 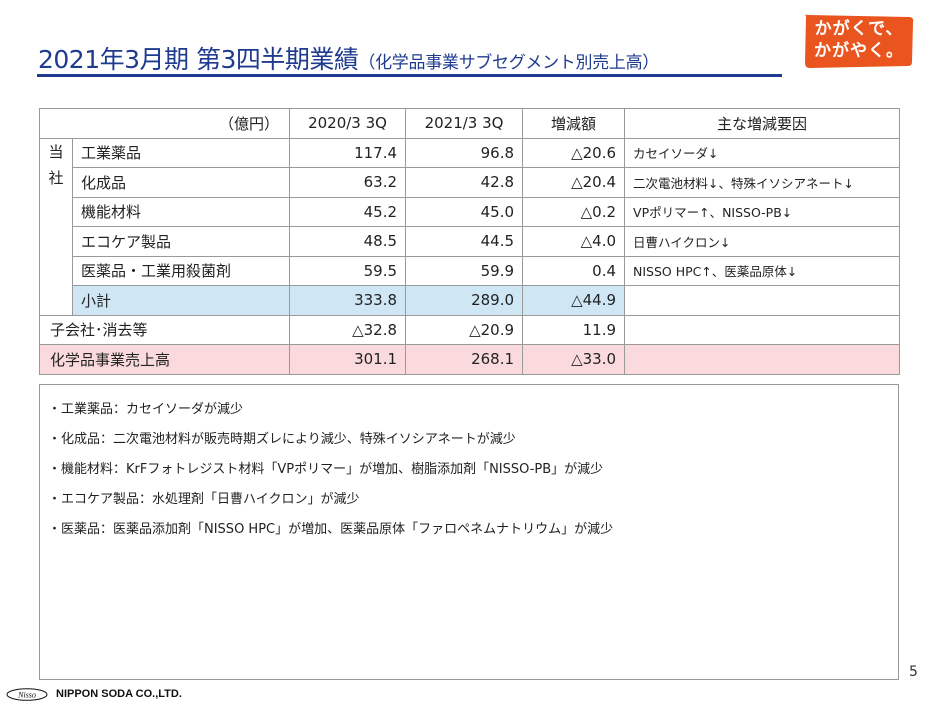 What do you see at coordinates (762, 152) in the screenshot?
I see `row-factor: カセイソーダ↓` at bounding box center [762, 152].